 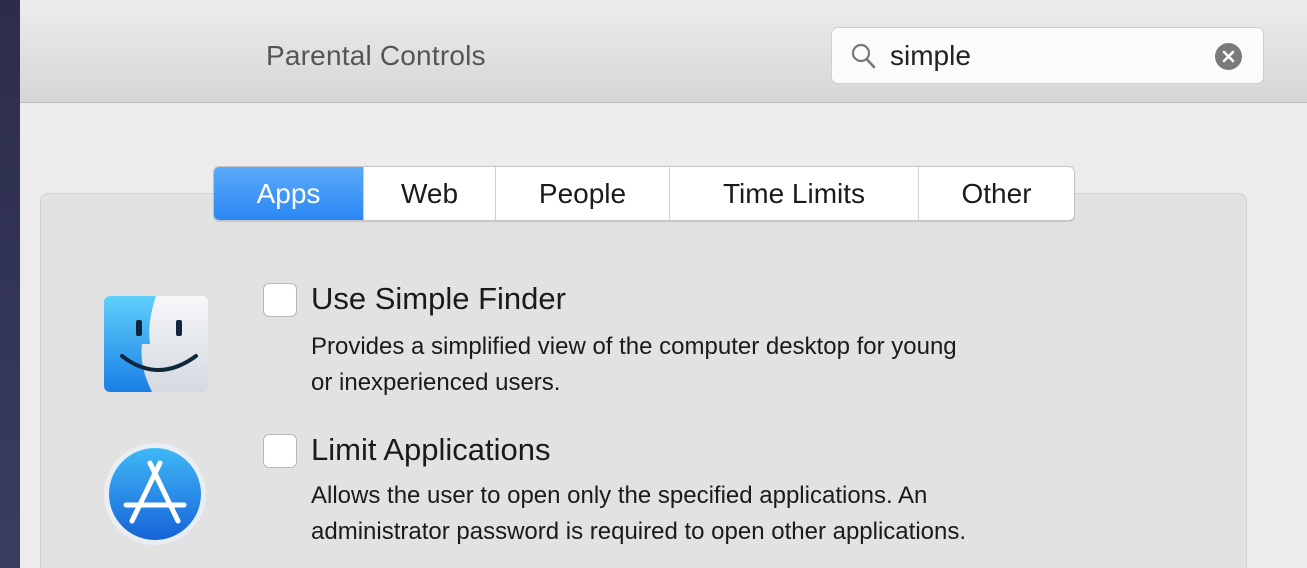 What do you see at coordinates (436, 382) in the screenshot?
I see `use-simple-finder-description-line-2: or inexperienced users.` at bounding box center [436, 382].